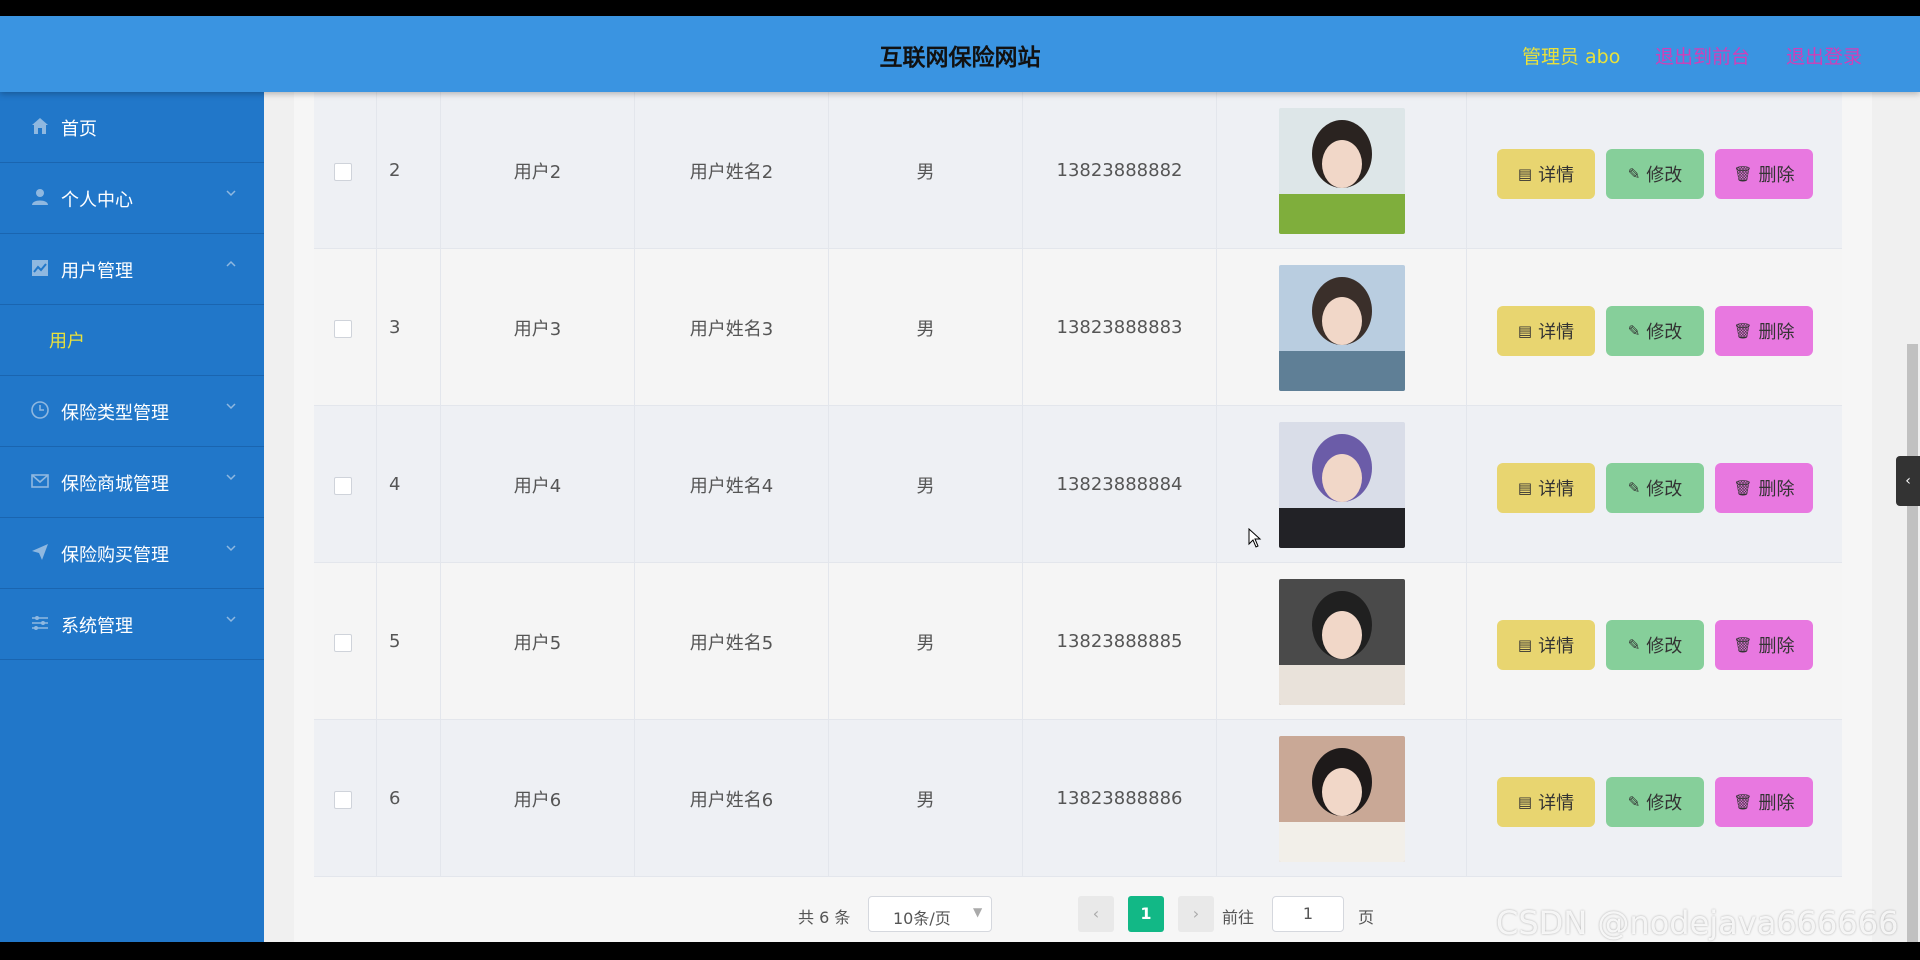 Image resolution: width=1920 pixels, height=960 pixels. Describe the element at coordinates (1702, 55) in the screenshot. I see `exit-to-front-link: 退出到前台` at that location.